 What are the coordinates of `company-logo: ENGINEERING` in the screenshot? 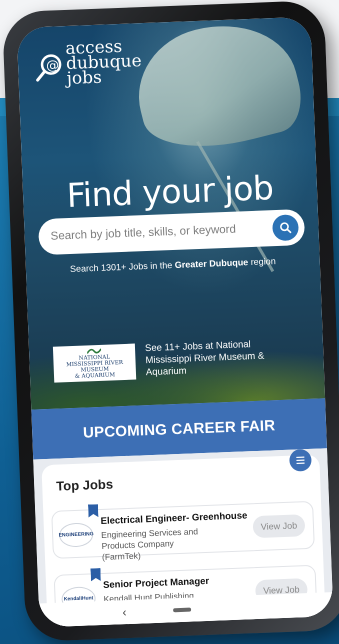 It's located at (76, 535).